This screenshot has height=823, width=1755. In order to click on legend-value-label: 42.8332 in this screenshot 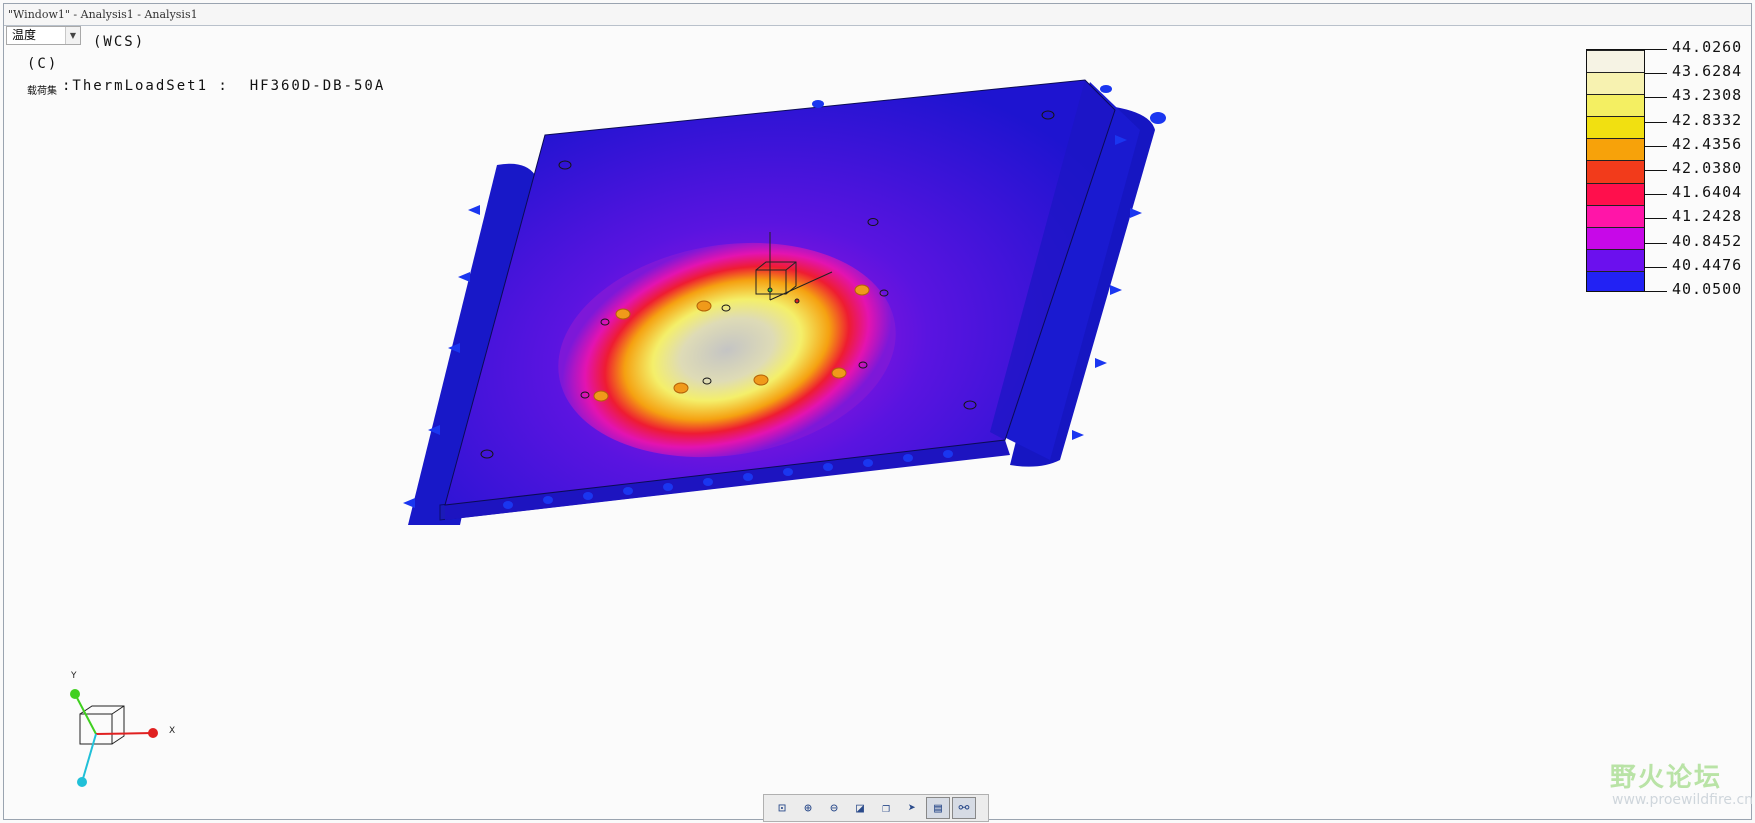, I will do `click(1707, 119)`.